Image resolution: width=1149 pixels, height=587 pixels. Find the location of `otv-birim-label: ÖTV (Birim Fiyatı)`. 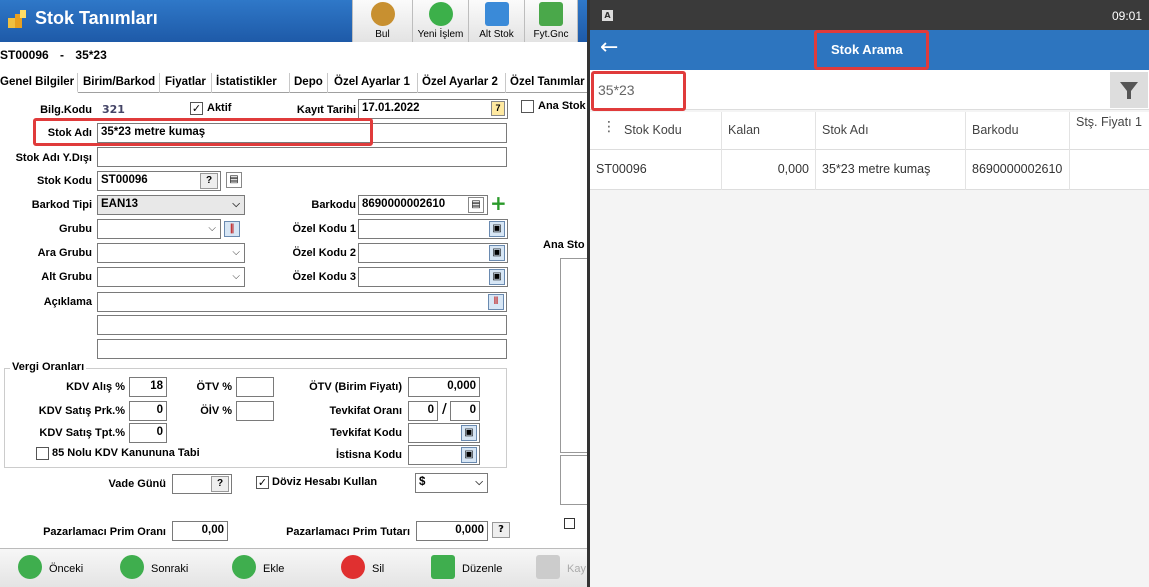

otv-birim-label: ÖTV (Birim Fiyatı) is located at coordinates (355, 387).